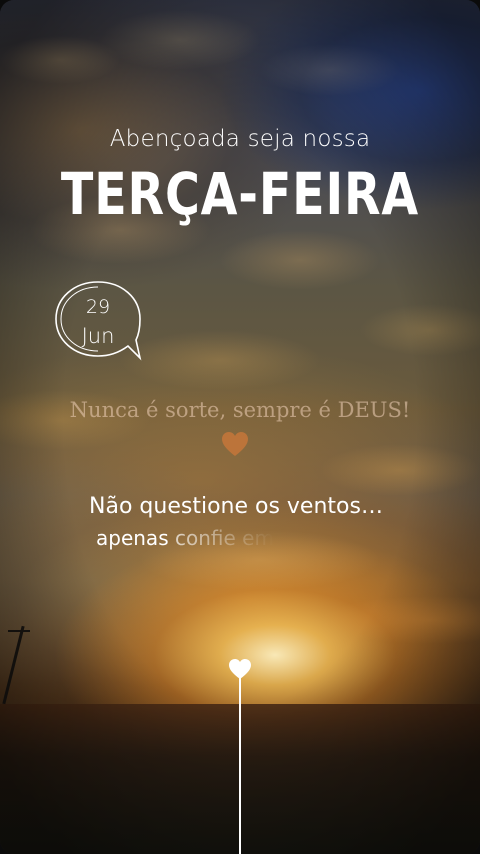  What do you see at coordinates (224, 538) in the screenshot?
I see `message-line-2-fading: confie em` at bounding box center [224, 538].